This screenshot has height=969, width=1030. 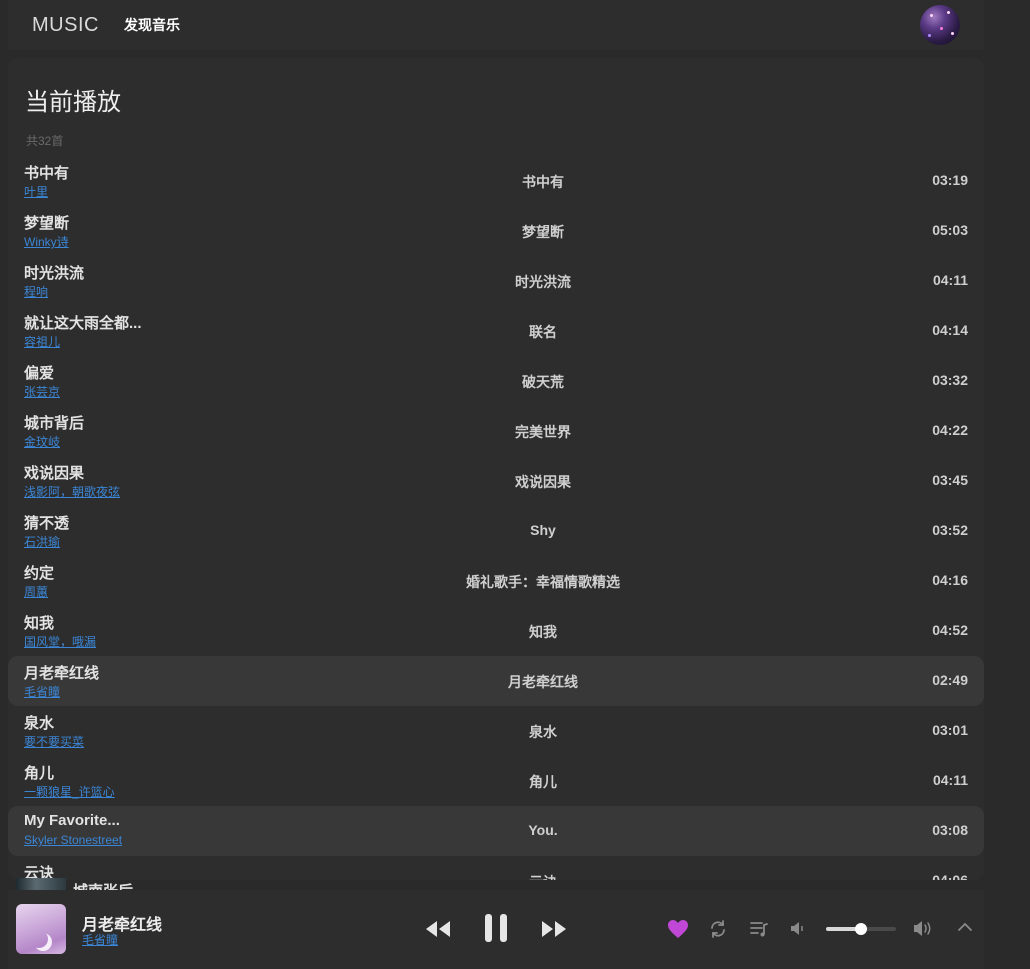 I want to click on top-header: MUSIC 发现音乐, so click(x=496, y=25).